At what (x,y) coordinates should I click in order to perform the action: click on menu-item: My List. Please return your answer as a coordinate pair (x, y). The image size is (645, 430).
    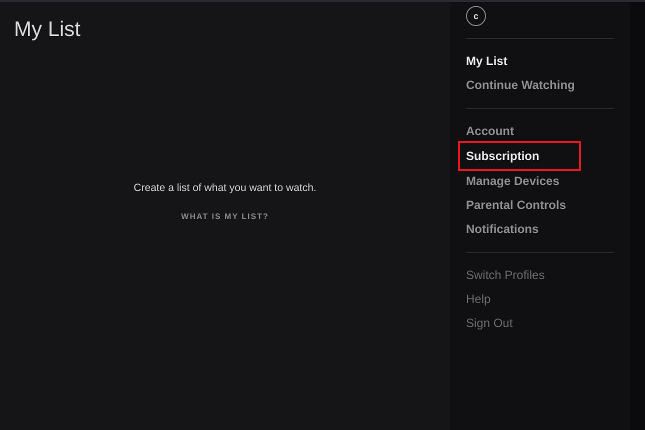
    Looking at the image, I should click on (487, 61).